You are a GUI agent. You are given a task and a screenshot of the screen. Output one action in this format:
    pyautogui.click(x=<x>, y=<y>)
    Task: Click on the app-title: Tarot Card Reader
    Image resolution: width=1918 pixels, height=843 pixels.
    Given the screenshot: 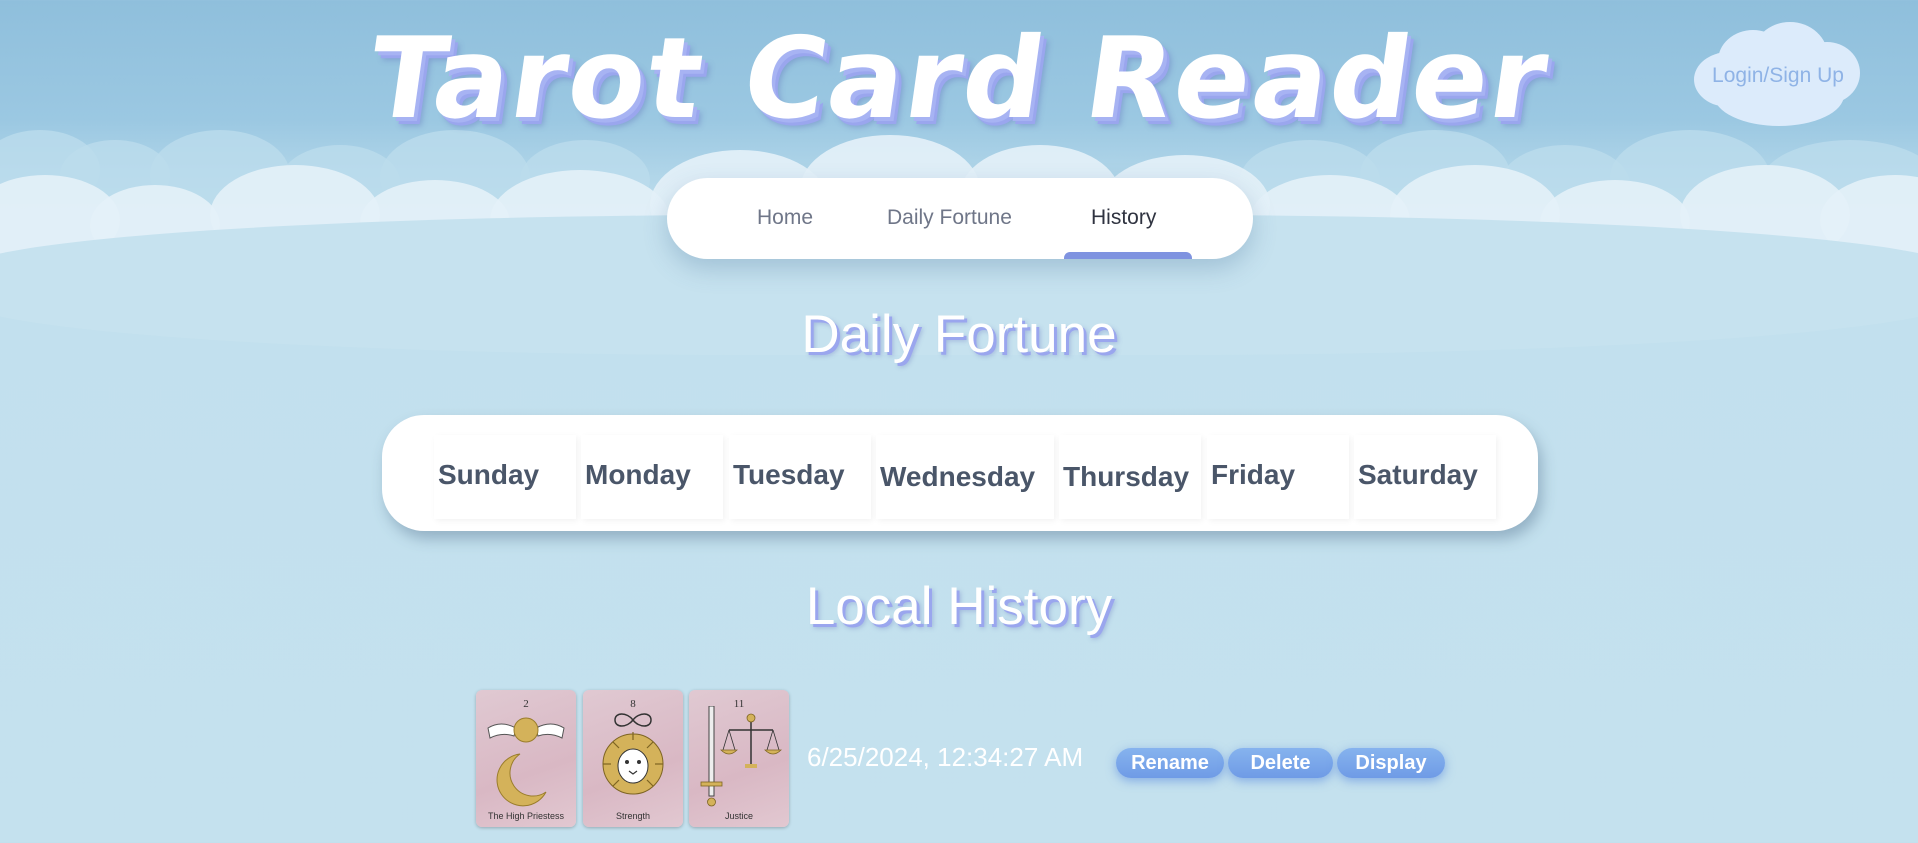 What is the action you would take?
    pyautogui.click(x=959, y=79)
    